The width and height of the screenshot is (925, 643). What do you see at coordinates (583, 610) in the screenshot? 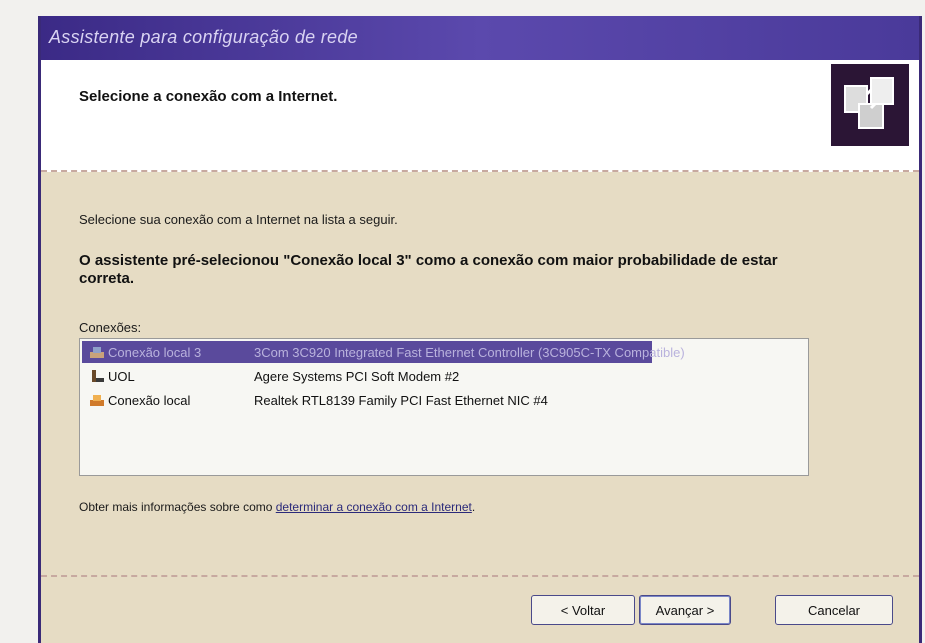
I see `back-button: < Voltar` at bounding box center [583, 610].